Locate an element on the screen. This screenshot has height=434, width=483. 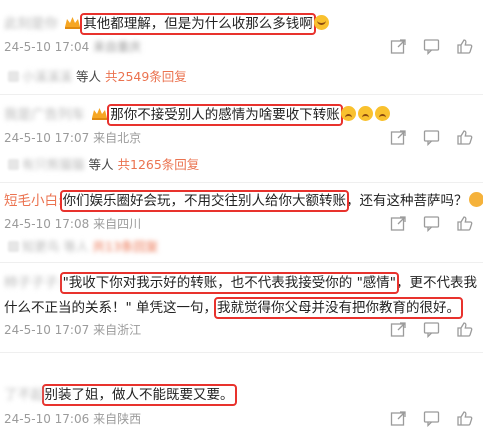
comment-text: 别装了姐，做人不能既要又要。 is located at coordinates (139, 395).